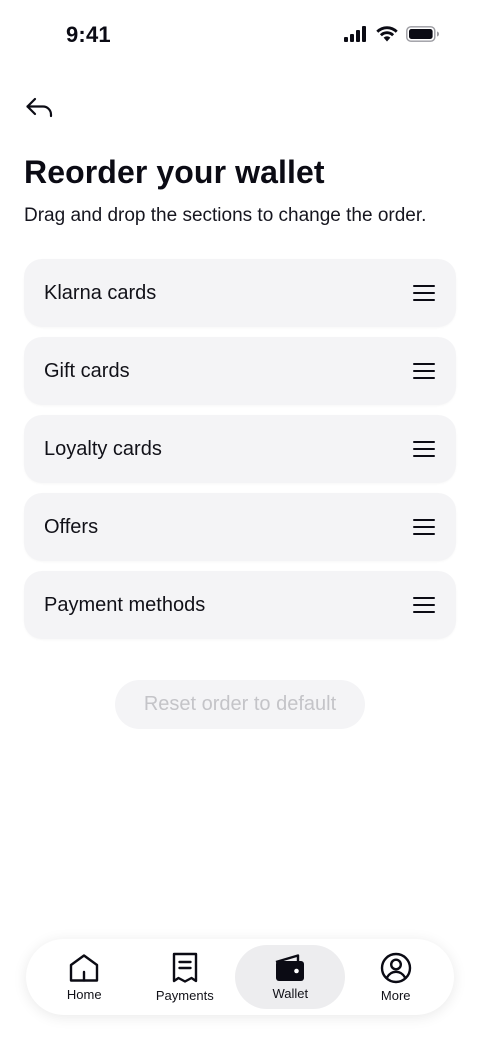 The image size is (480, 1040). Describe the element at coordinates (185, 968) in the screenshot. I see `receipt-icon` at that location.